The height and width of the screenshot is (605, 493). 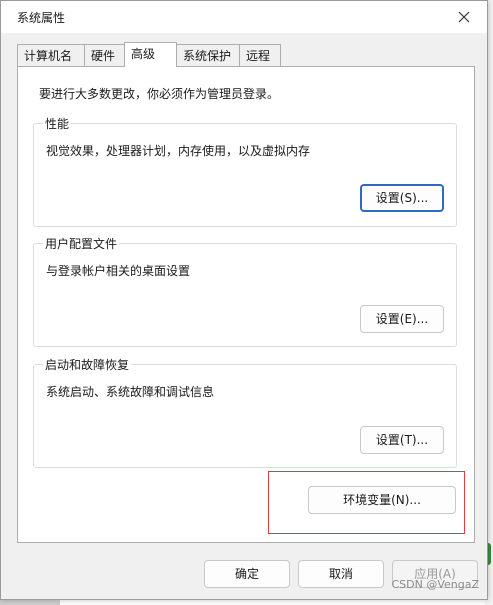 I want to click on performance-group-label: 性能, so click(x=57, y=123).